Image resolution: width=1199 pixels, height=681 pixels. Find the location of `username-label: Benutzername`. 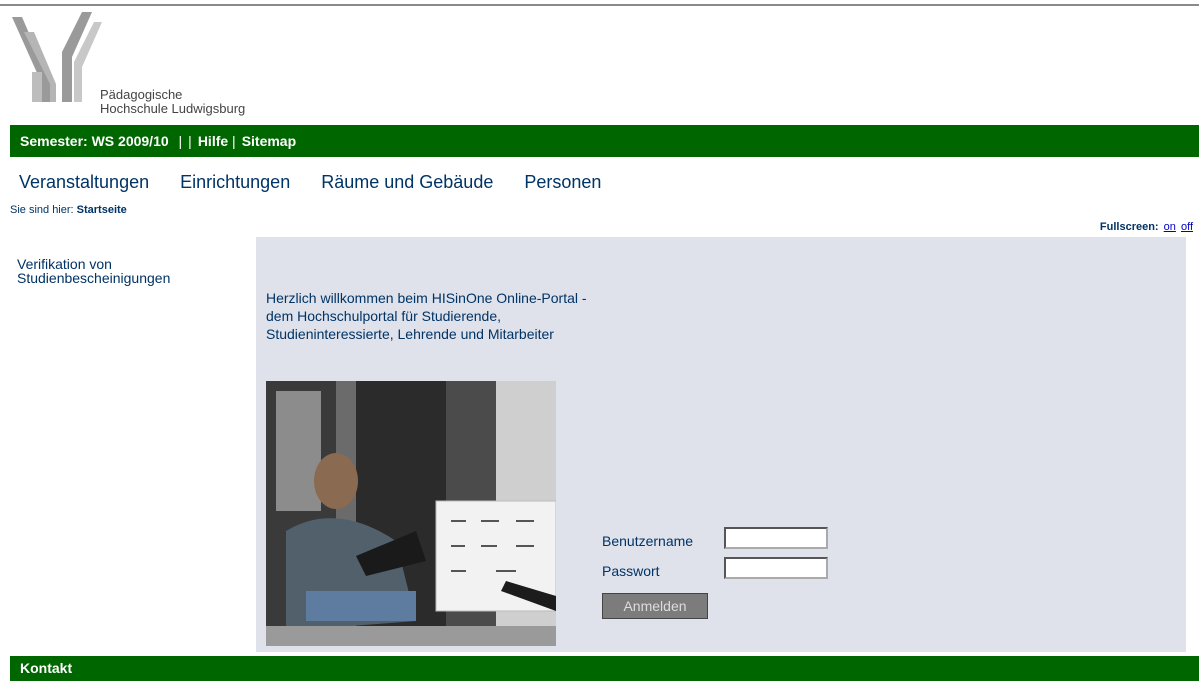

username-label: Benutzername is located at coordinates (648, 541).